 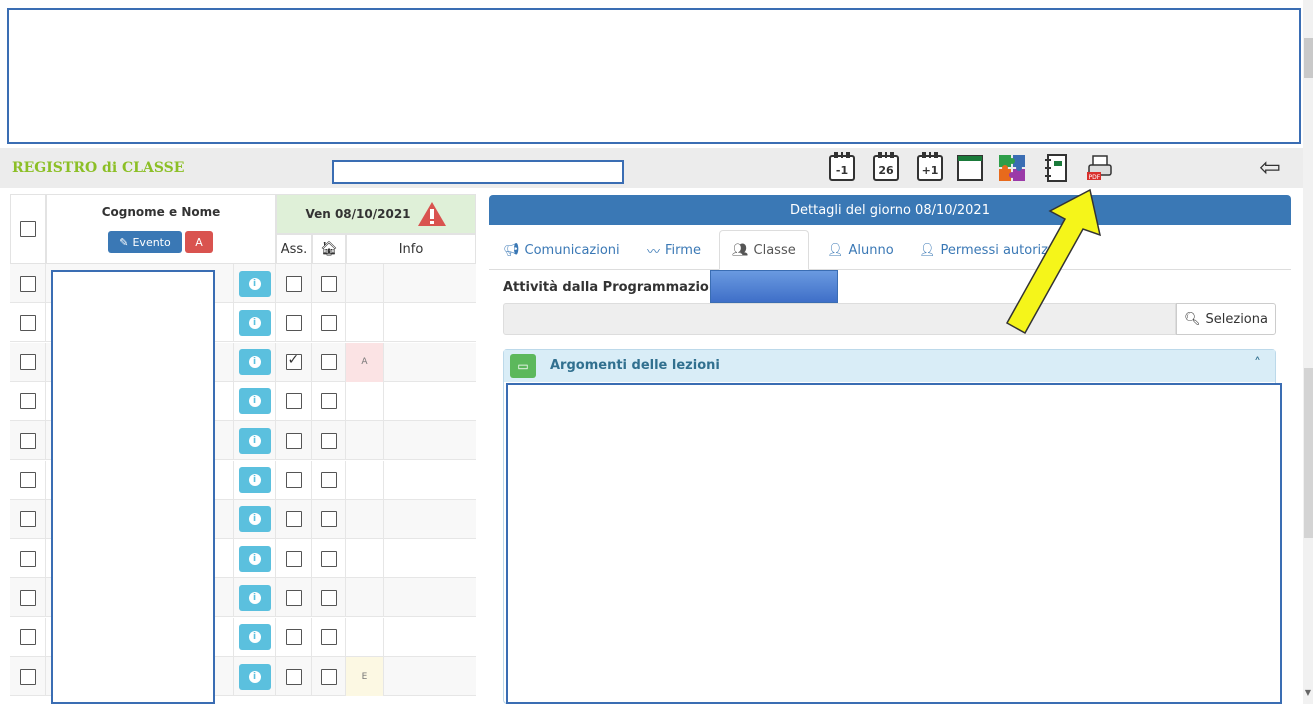 What do you see at coordinates (364, 676) in the screenshot?
I see `status-badge: E` at bounding box center [364, 676].